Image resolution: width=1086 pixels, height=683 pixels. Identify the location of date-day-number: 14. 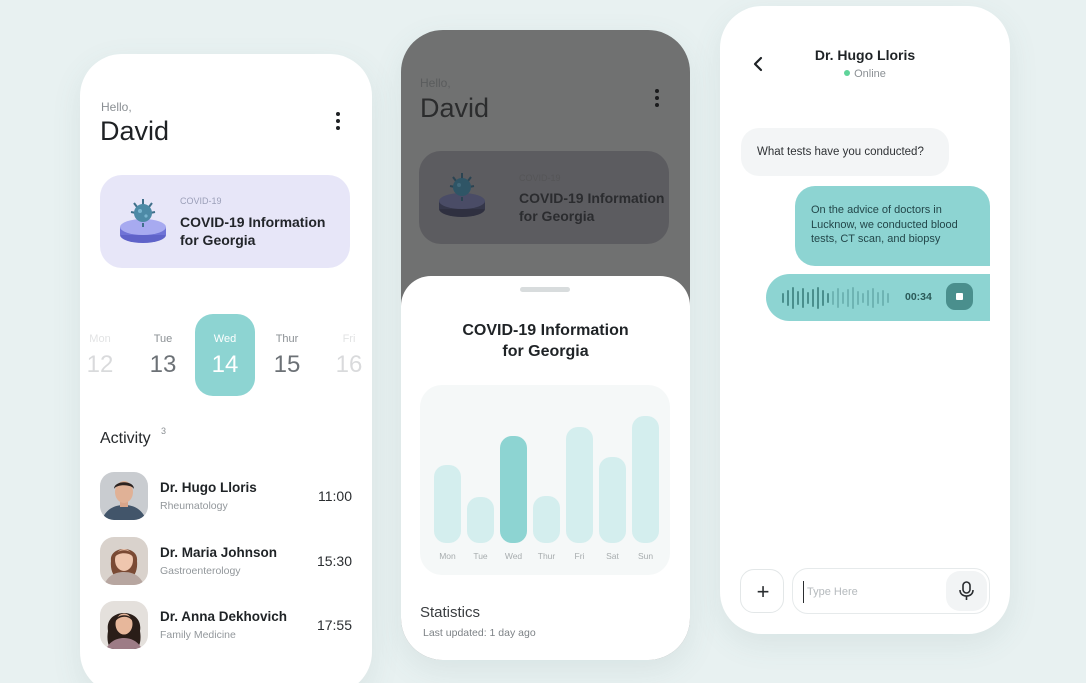
(225, 364).